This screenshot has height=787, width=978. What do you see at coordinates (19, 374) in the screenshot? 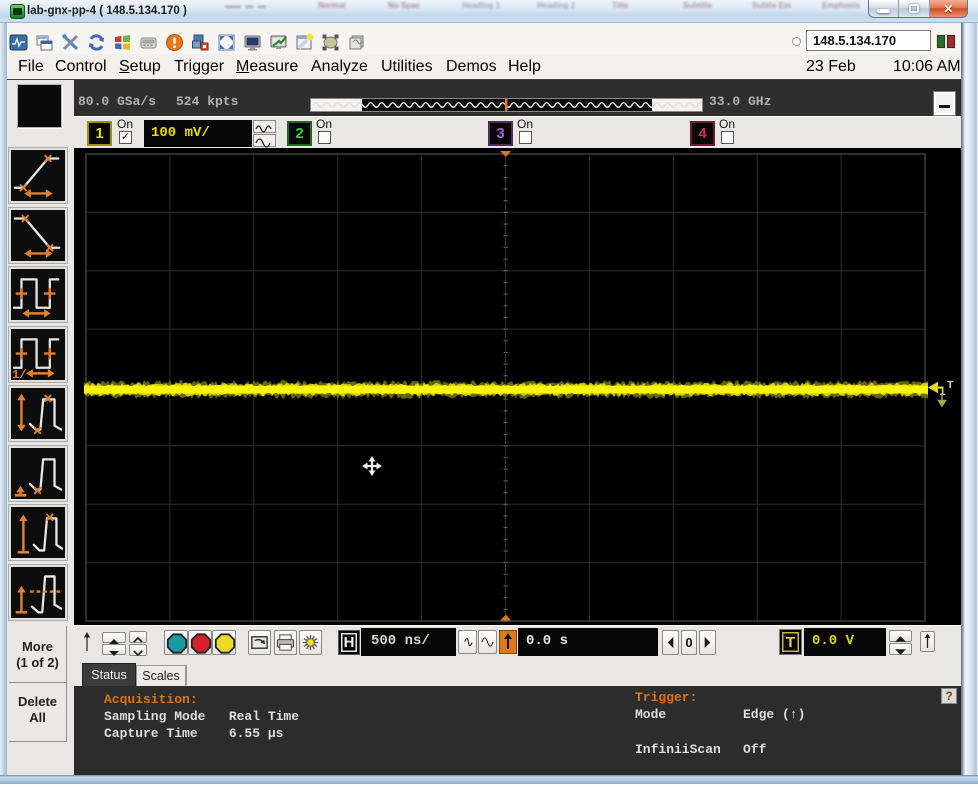
I see `svg-text: 1/` at bounding box center [19, 374].